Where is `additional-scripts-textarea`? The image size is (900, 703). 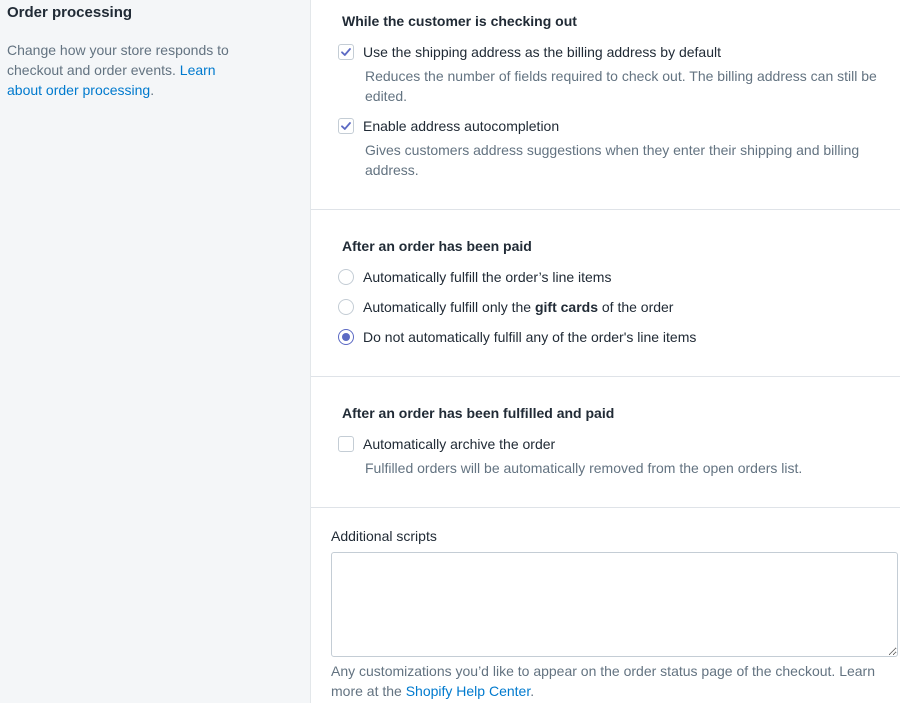
additional-scripts-textarea is located at coordinates (614, 604).